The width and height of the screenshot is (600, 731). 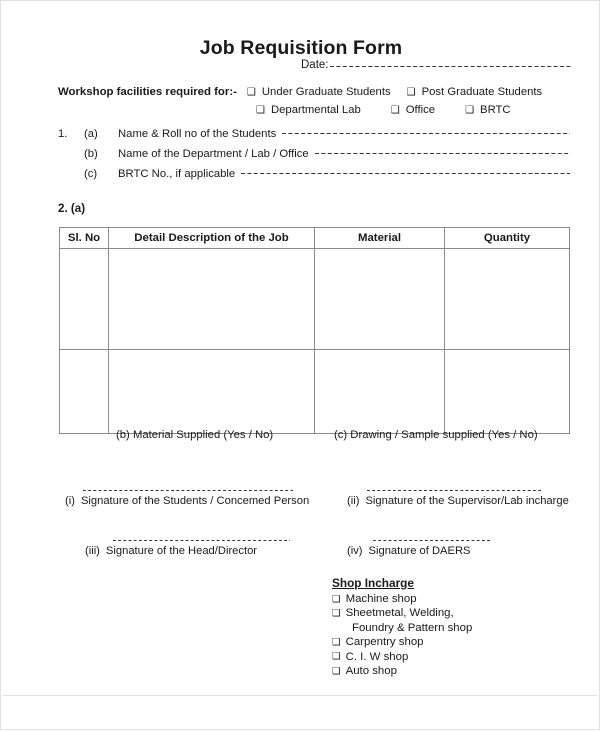 I want to click on section-2-label: 2. (a), so click(x=72, y=208).